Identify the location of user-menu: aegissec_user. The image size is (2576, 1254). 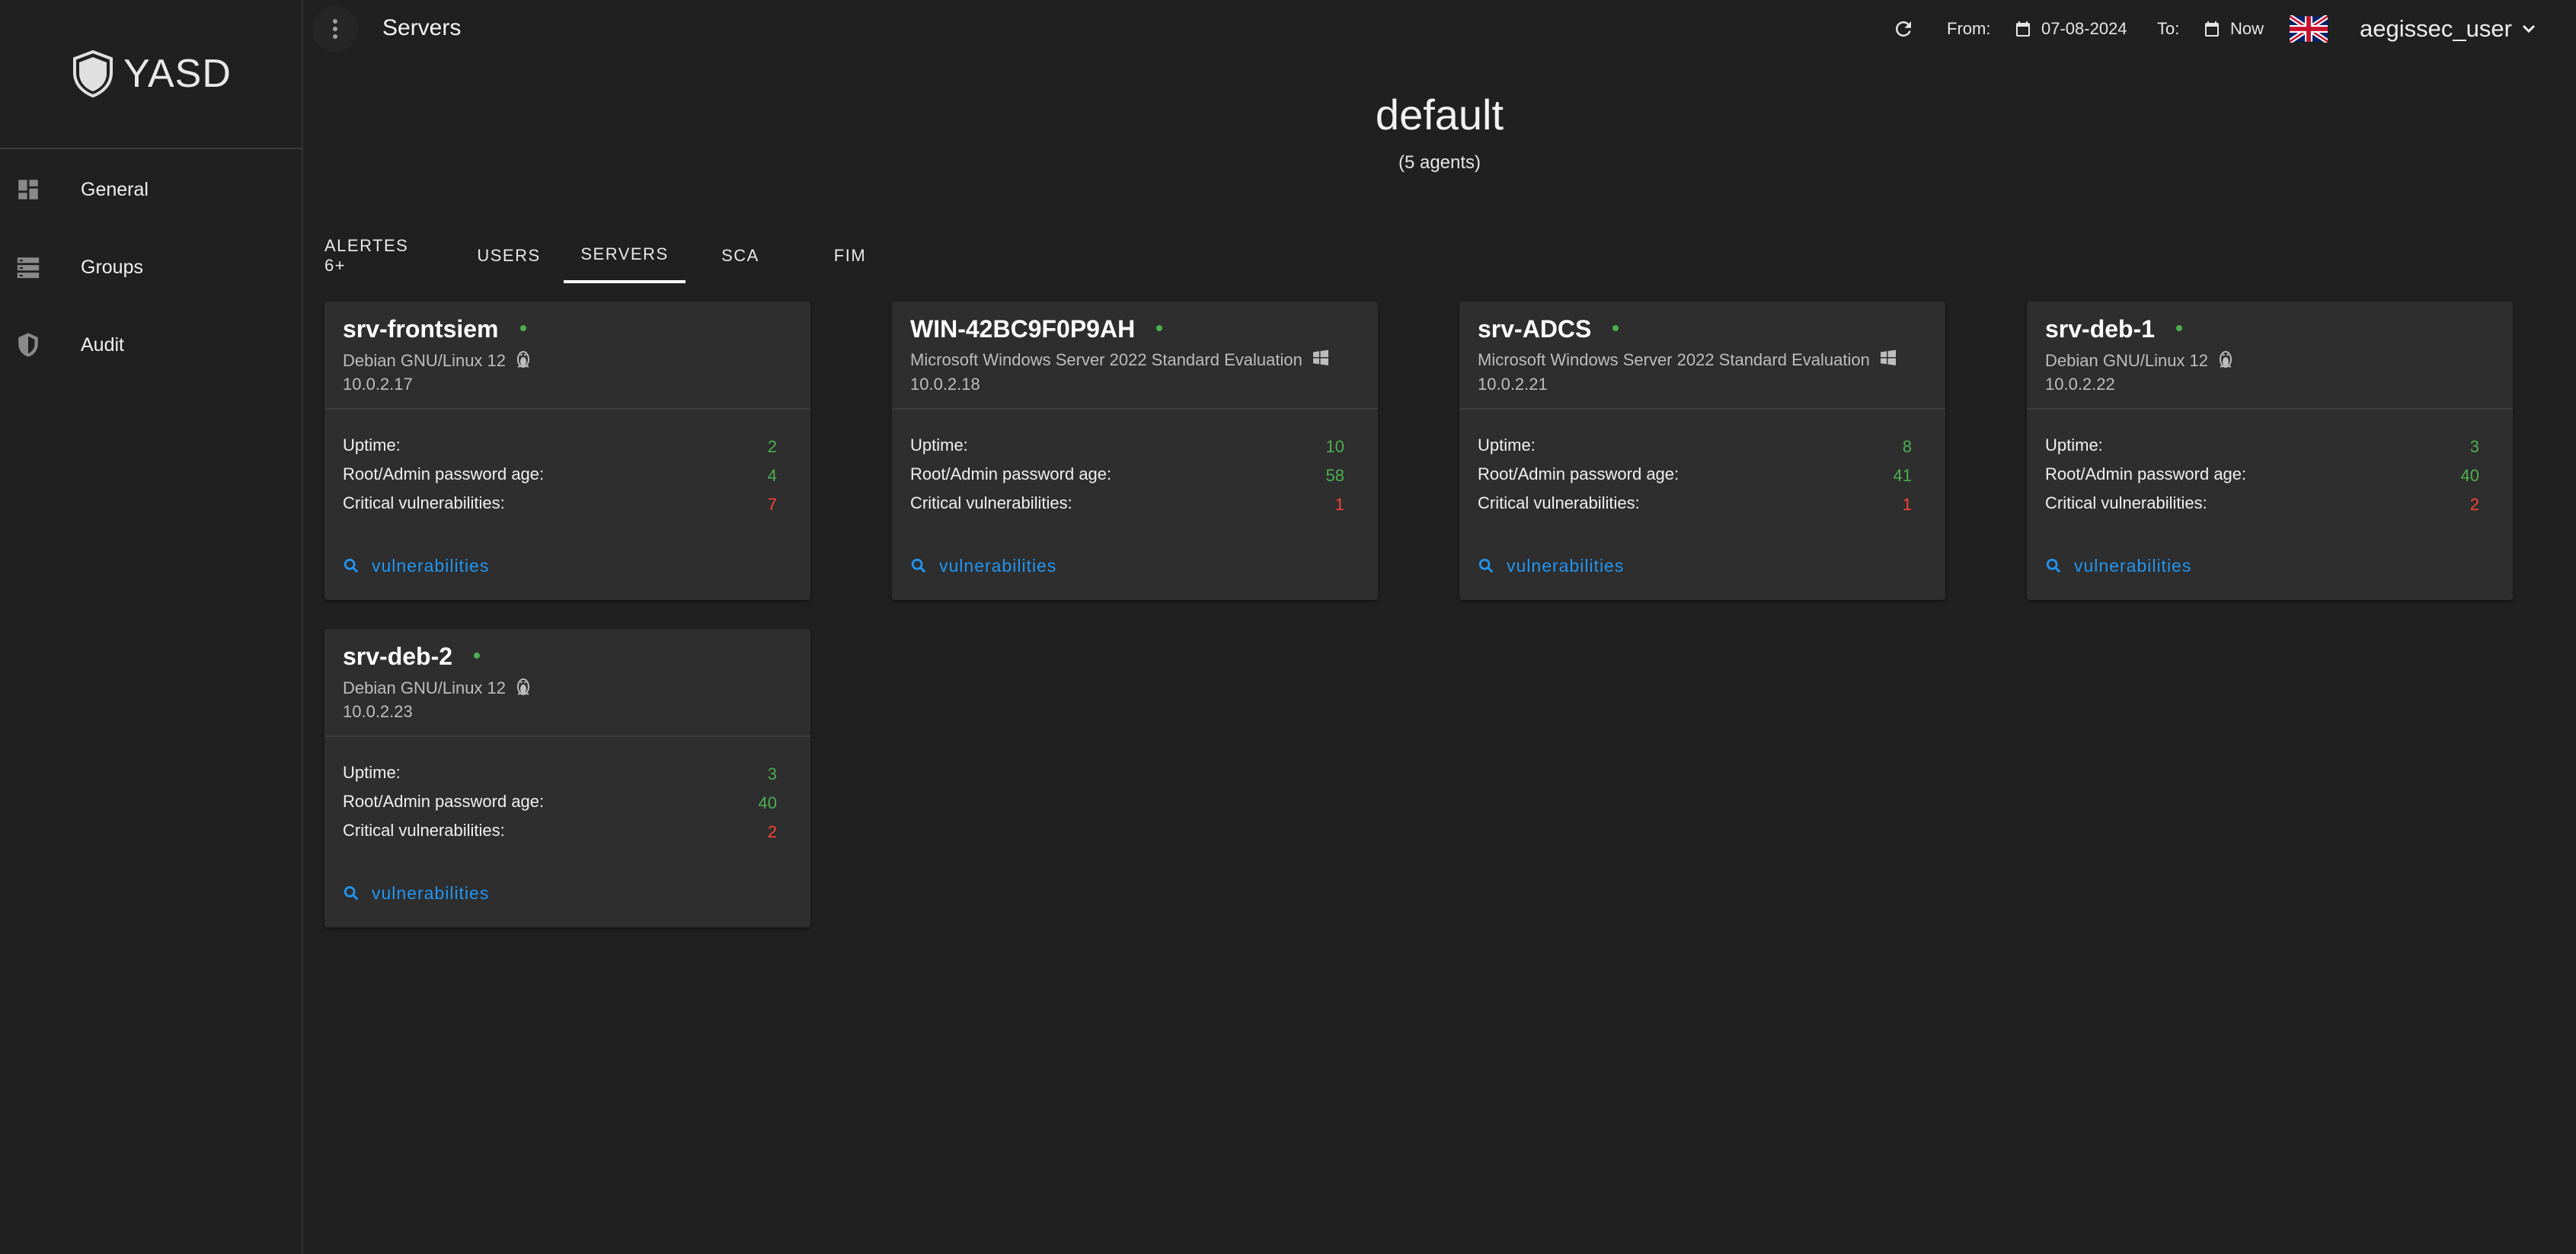
(2449, 29).